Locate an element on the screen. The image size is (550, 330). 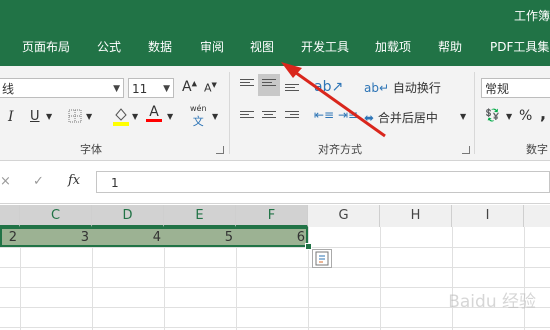
annotation-arrow is located at coordinates (333, 100).